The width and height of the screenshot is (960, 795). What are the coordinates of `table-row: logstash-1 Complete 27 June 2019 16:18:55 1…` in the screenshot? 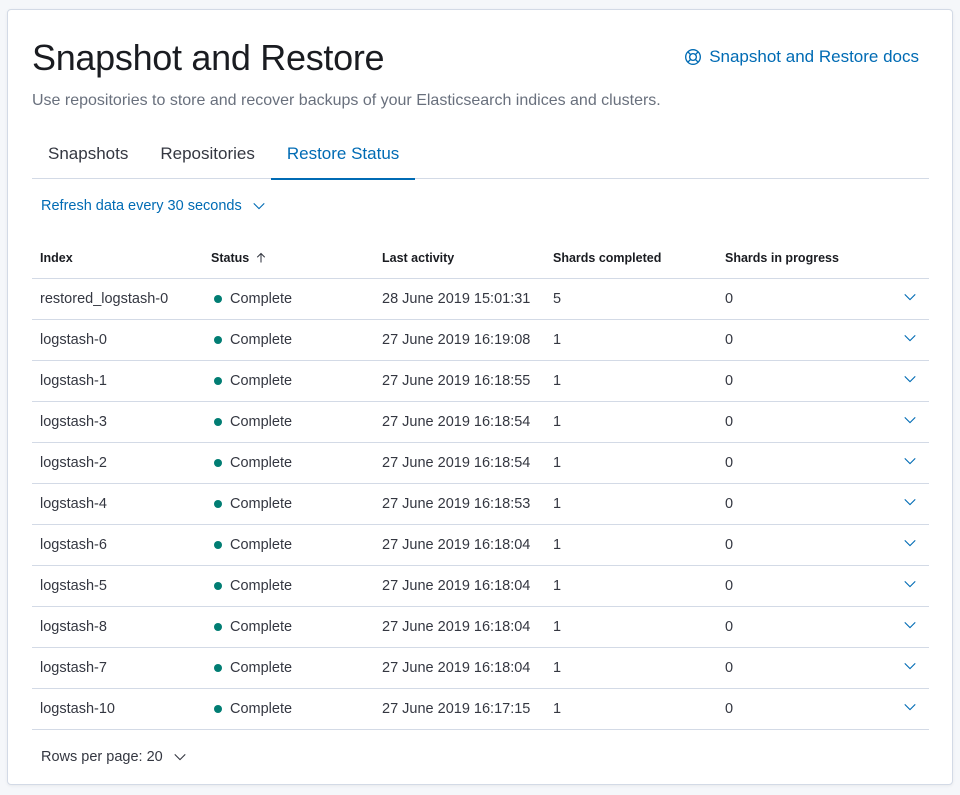 It's located at (480, 381).